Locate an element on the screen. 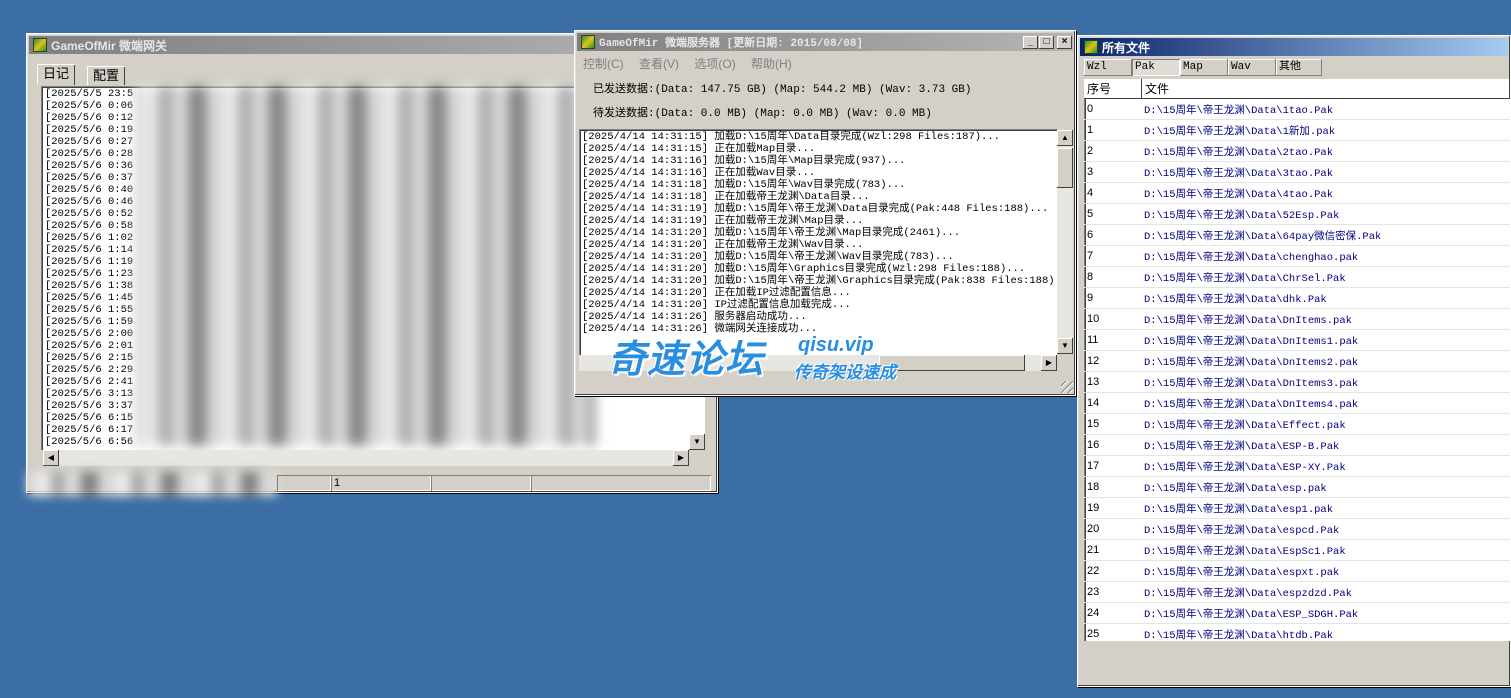 The image size is (1511, 698). table-row: 24 D:\15周年\帝王龙渊\Data\ESP_SDGH.Pak is located at coordinates (1297, 613).